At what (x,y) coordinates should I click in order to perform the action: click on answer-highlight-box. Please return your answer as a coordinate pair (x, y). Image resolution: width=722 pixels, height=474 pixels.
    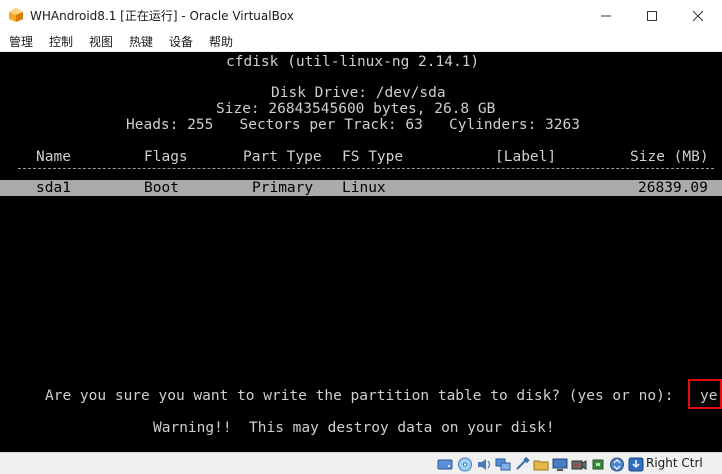
    Looking at the image, I should click on (705, 394).